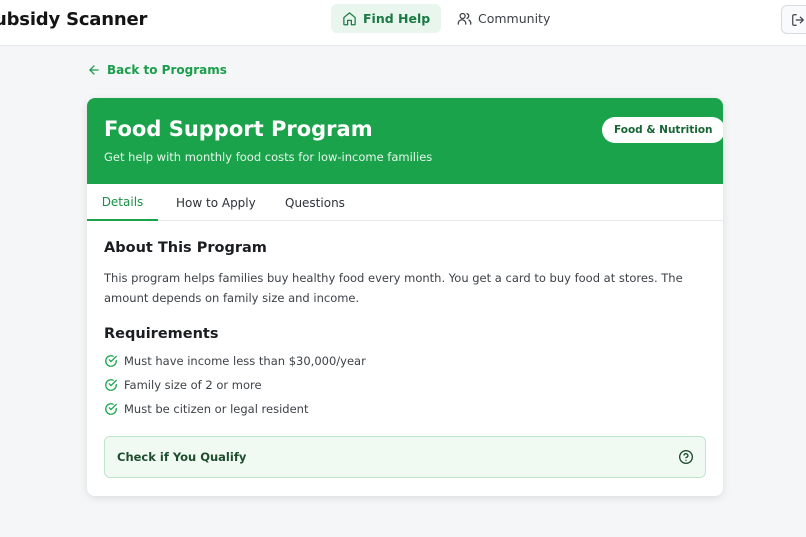  Describe the element at coordinates (167, 70) in the screenshot. I see `back-link-label: Back to Programs` at that location.